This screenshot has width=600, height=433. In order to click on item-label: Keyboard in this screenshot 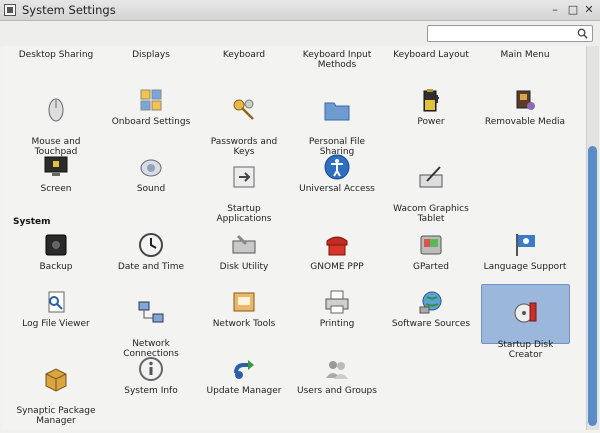, I will do `click(244, 55)`.